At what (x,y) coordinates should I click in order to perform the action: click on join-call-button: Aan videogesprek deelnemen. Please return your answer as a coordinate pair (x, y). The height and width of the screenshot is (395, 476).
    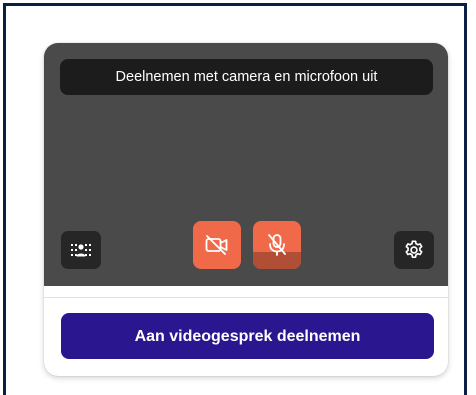
    Looking at the image, I should click on (247, 336).